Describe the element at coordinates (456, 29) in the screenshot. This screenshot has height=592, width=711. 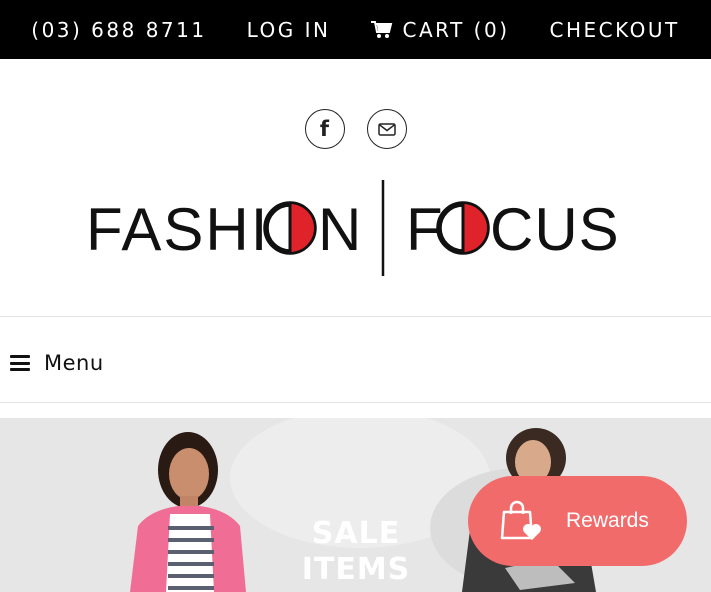
I see `cart-label: CART (0)` at that location.